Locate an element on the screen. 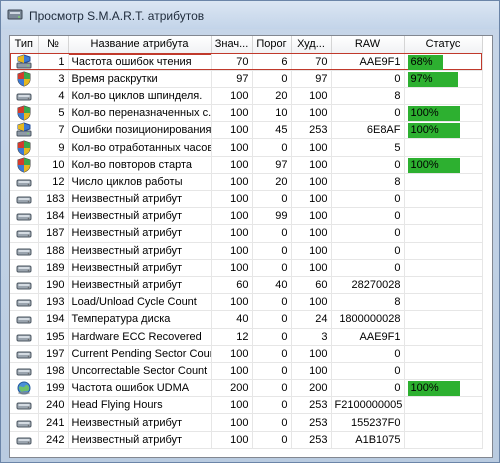  col-header-type: Тип is located at coordinates (24, 45).